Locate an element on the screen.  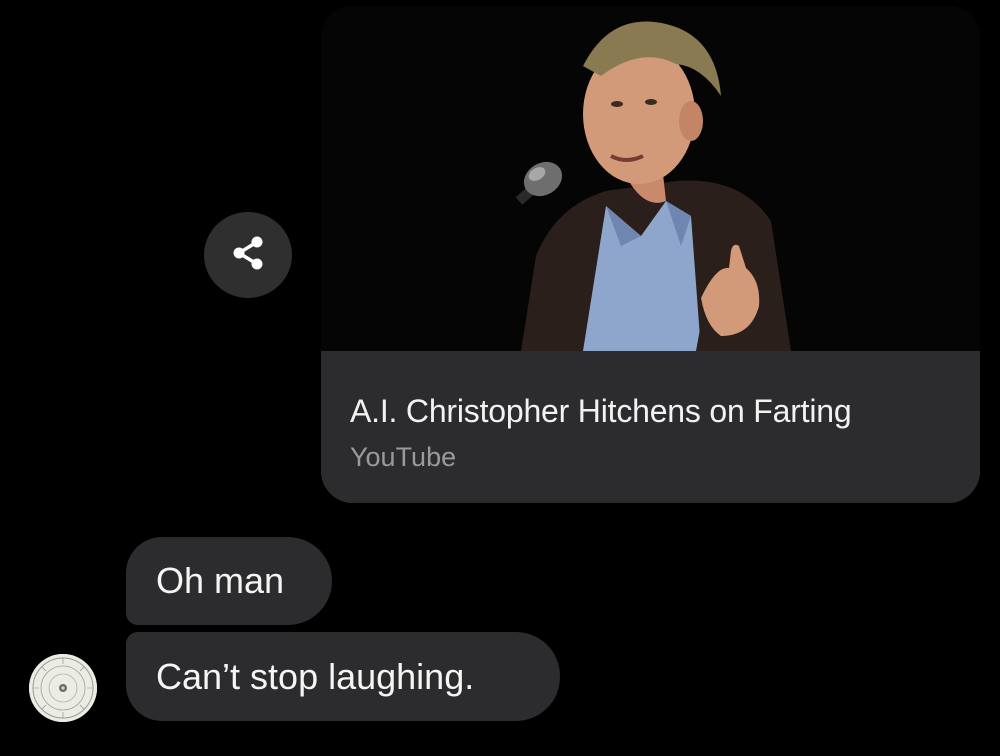
avatar is located at coordinates (63, 688).